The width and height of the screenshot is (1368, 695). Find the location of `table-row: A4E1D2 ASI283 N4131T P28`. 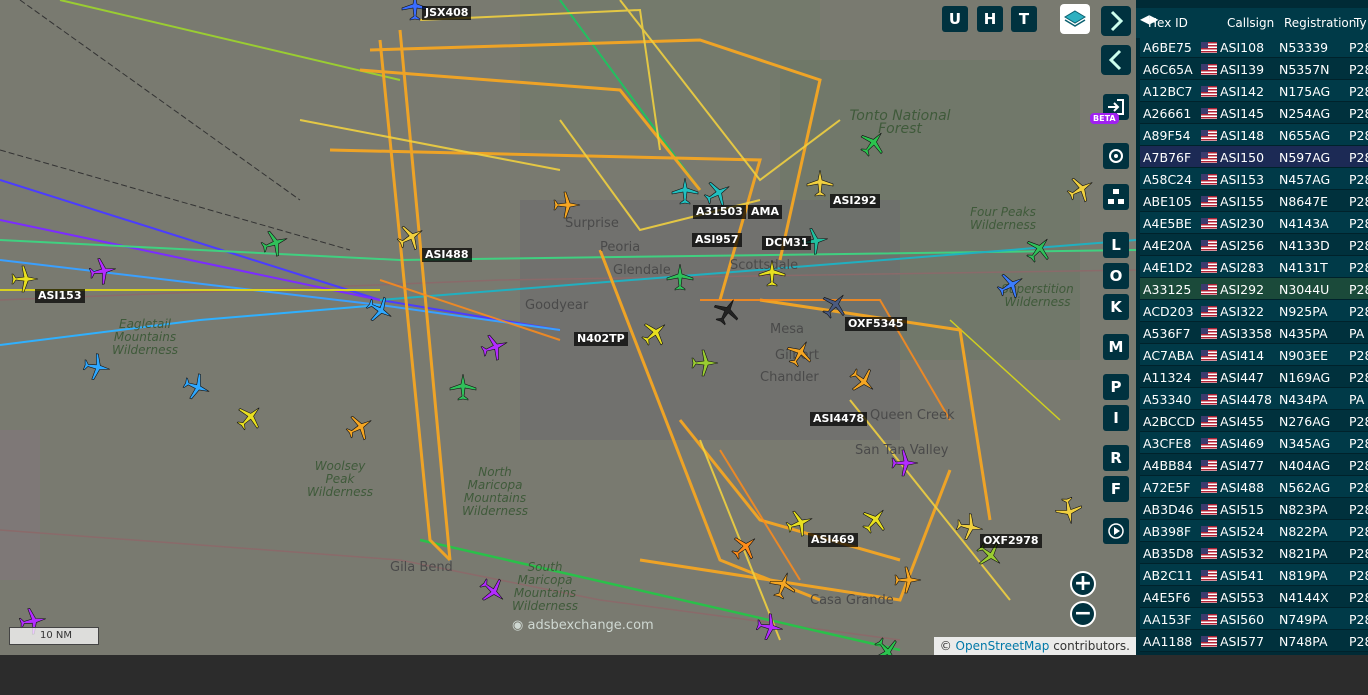

table-row: A4E1D2 ASI283 N4131T P28 is located at coordinates (1254, 267).